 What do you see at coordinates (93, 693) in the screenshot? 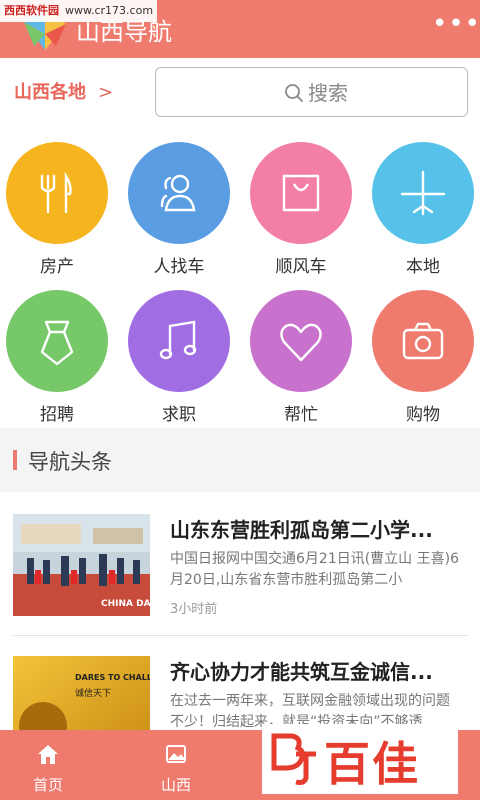
I see `thumb-subcaption: 诚信天下` at bounding box center [93, 693].